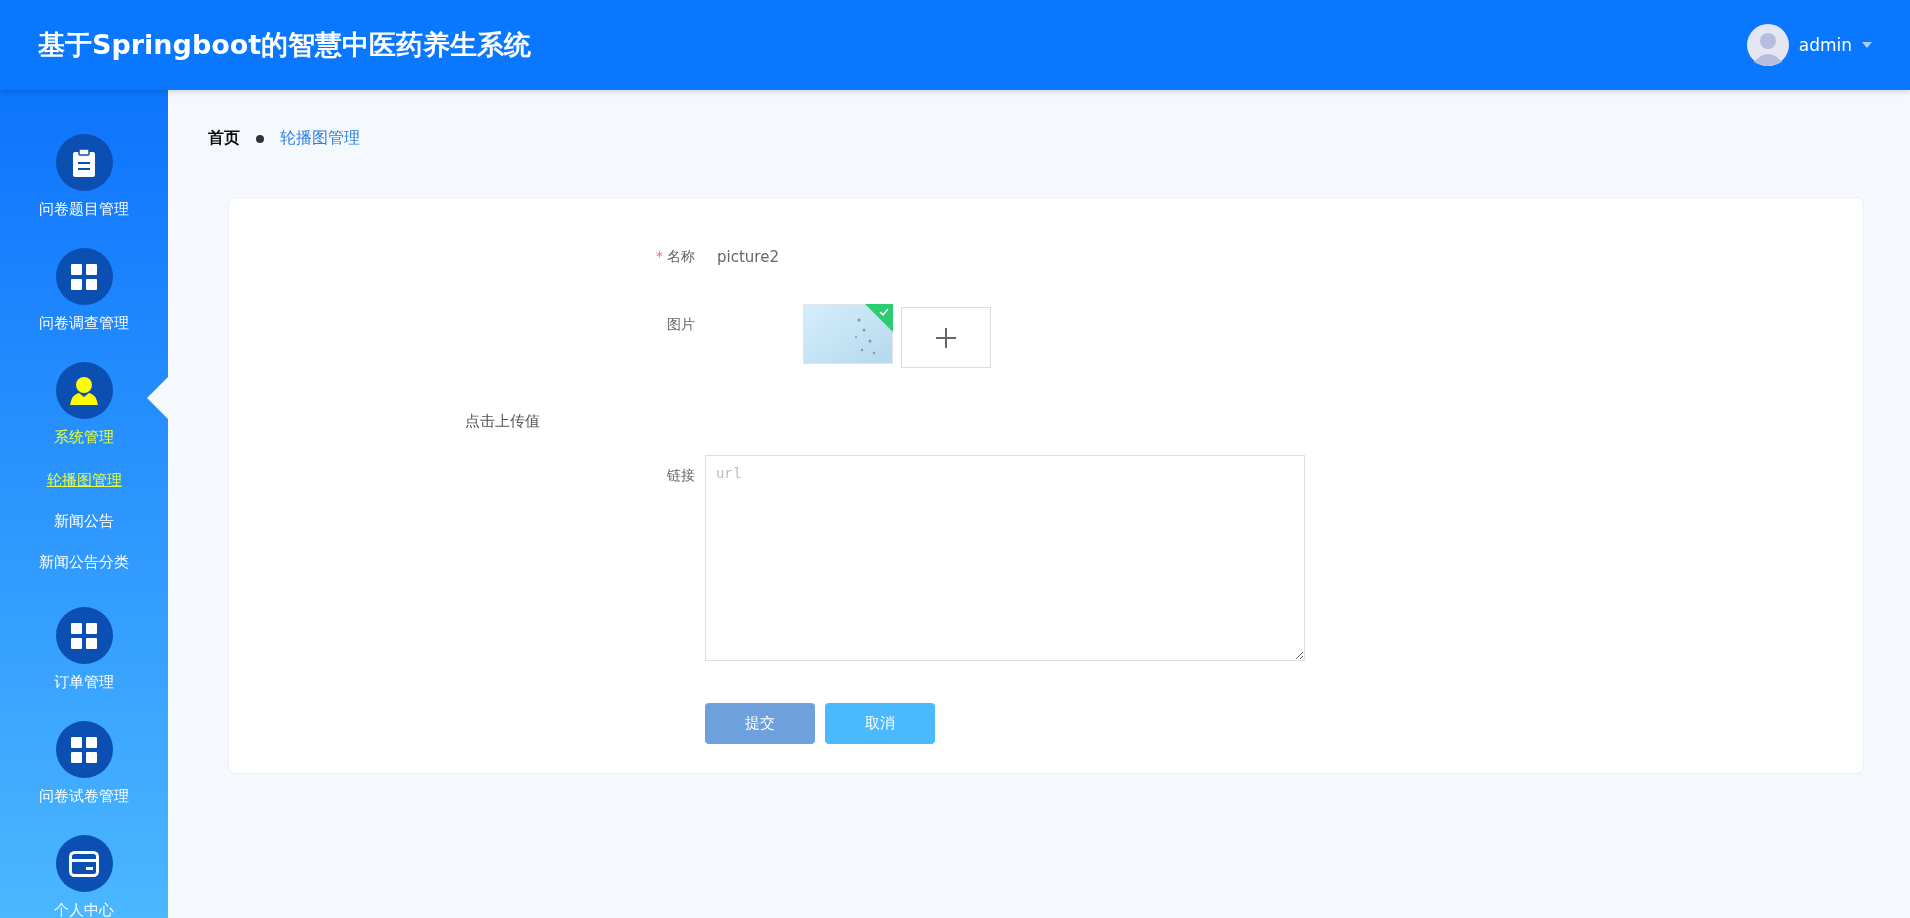 The width and height of the screenshot is (1910, 918). I want to click on submenu-item: 新闻公告分类, so click(84, 562).